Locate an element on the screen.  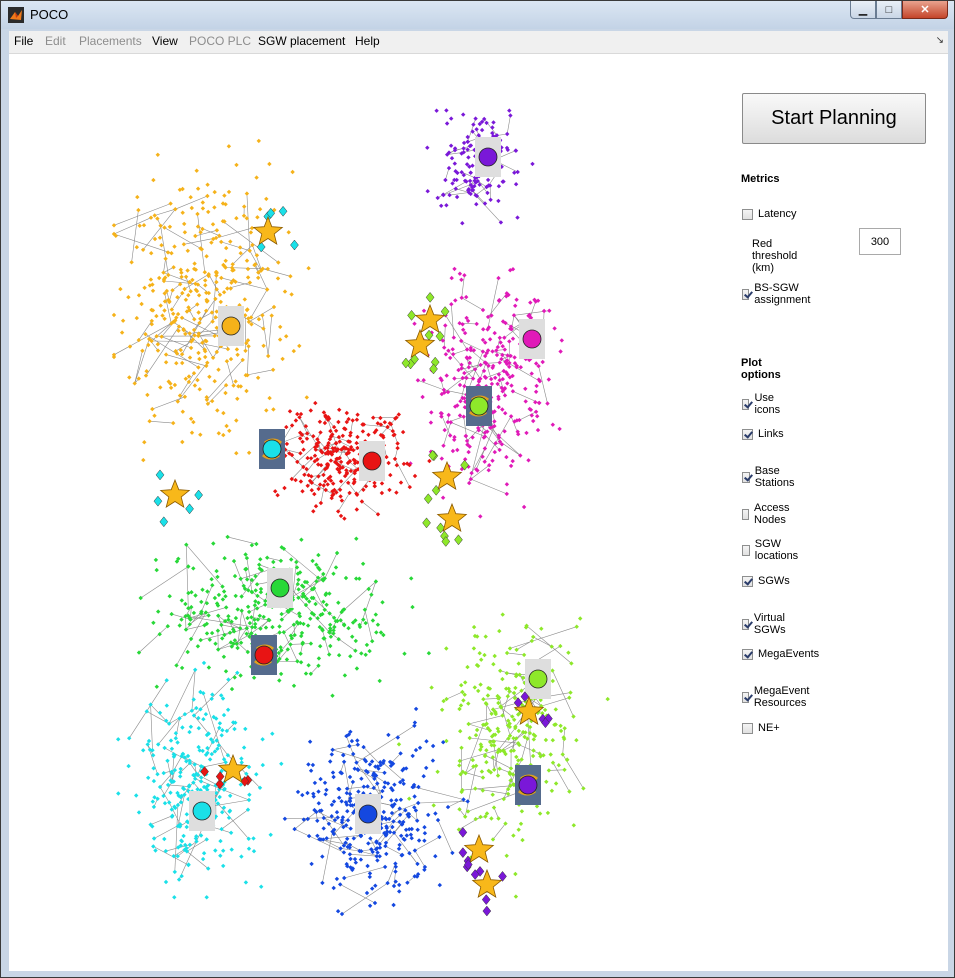
access-nodes-checkbox: Access Nodes is located at coordinates (767, 514).